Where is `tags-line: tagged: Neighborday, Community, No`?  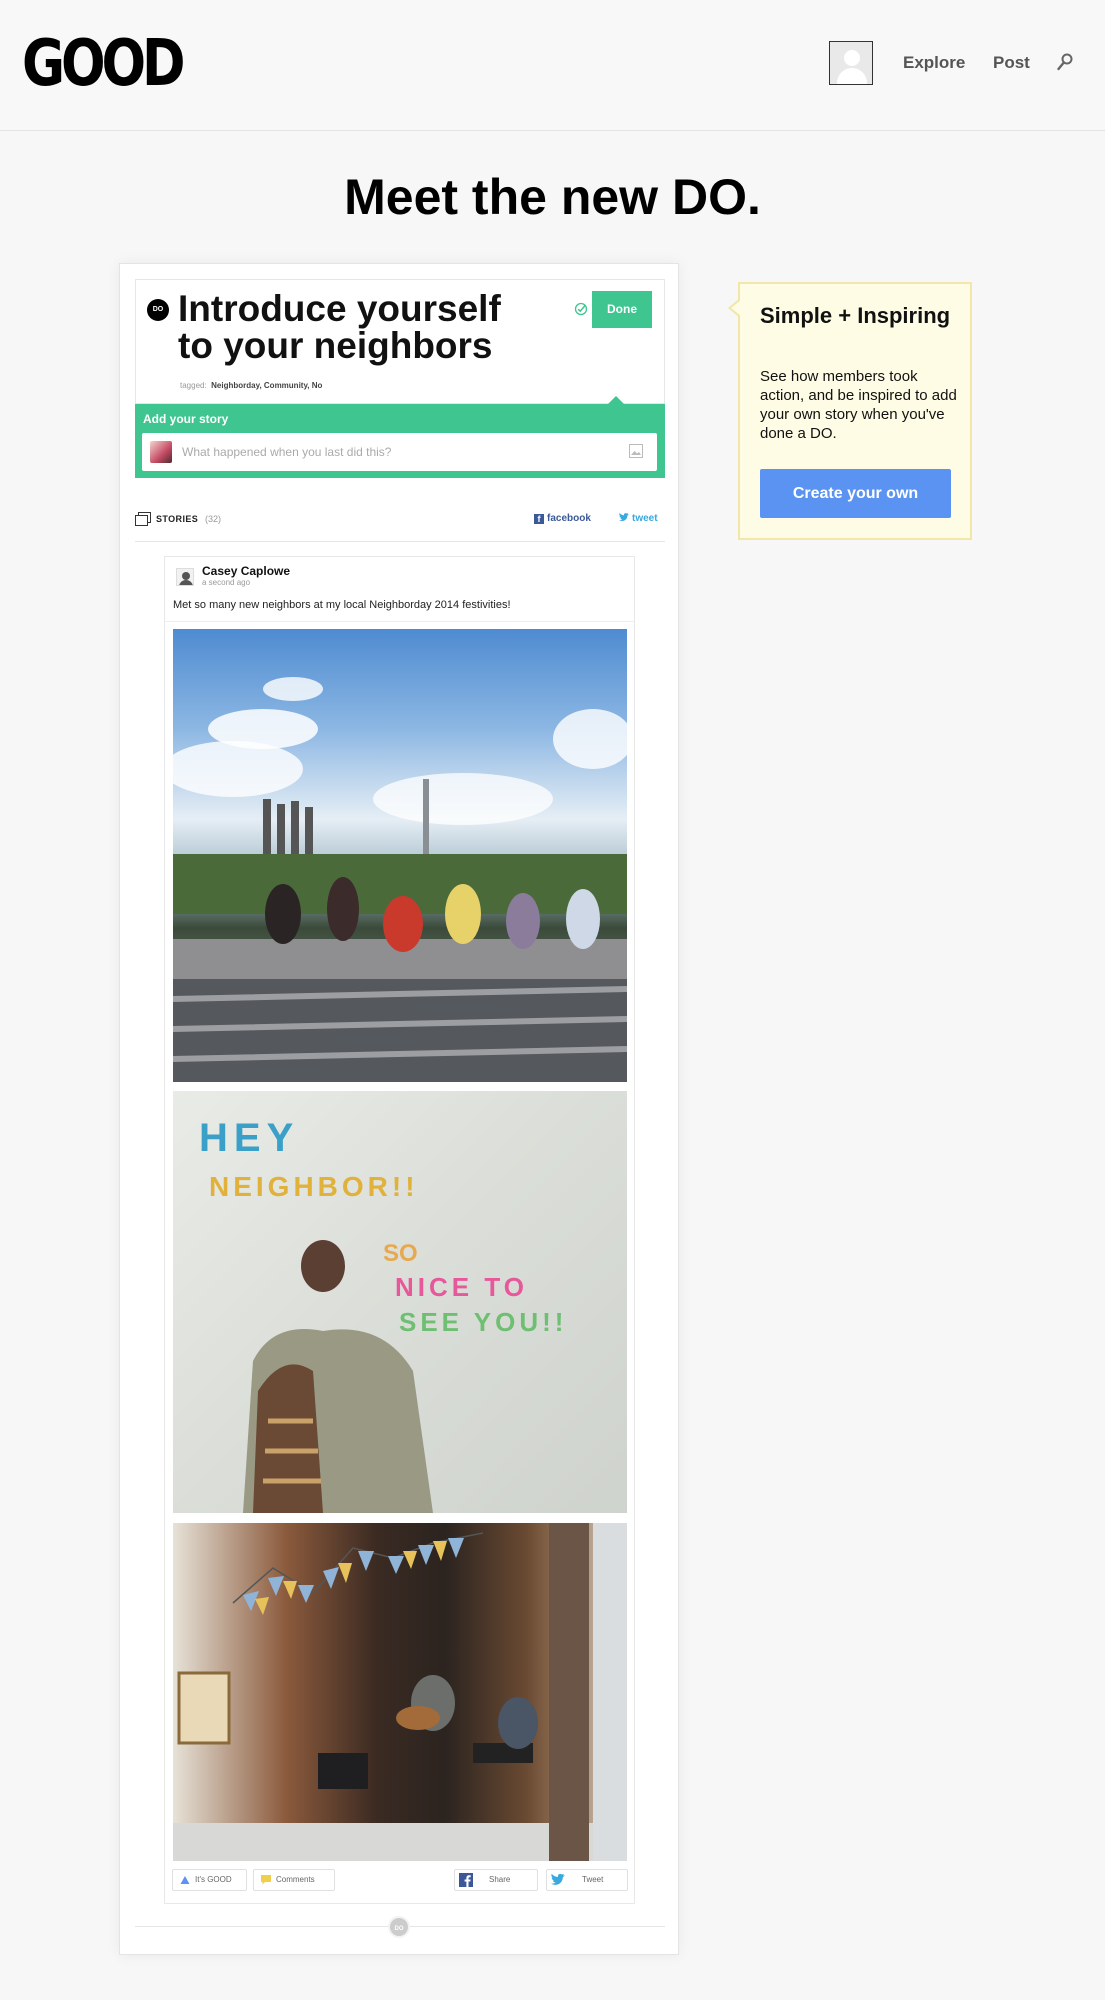 tags-line: tagged: Neighborday, Community, No is located at coordinates (251, 385).